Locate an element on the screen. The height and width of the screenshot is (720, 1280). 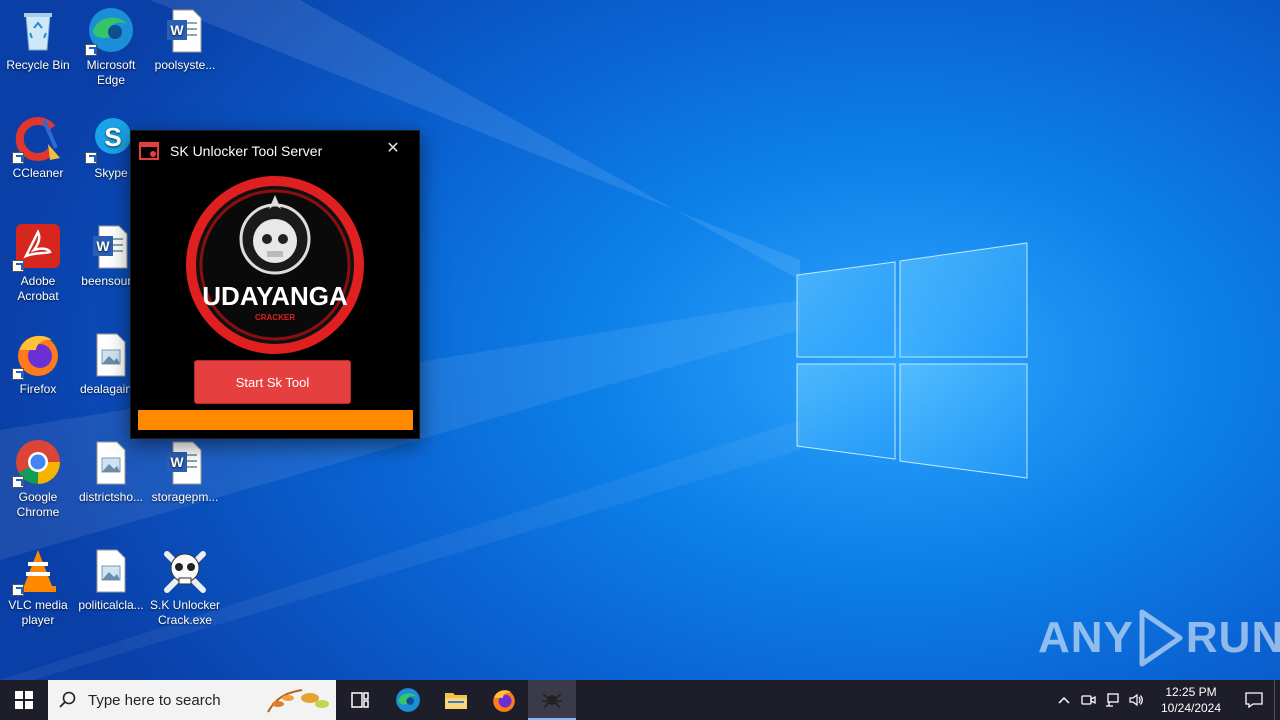
desktop-icon-label: Firefox is located at coordinates (38, 389).